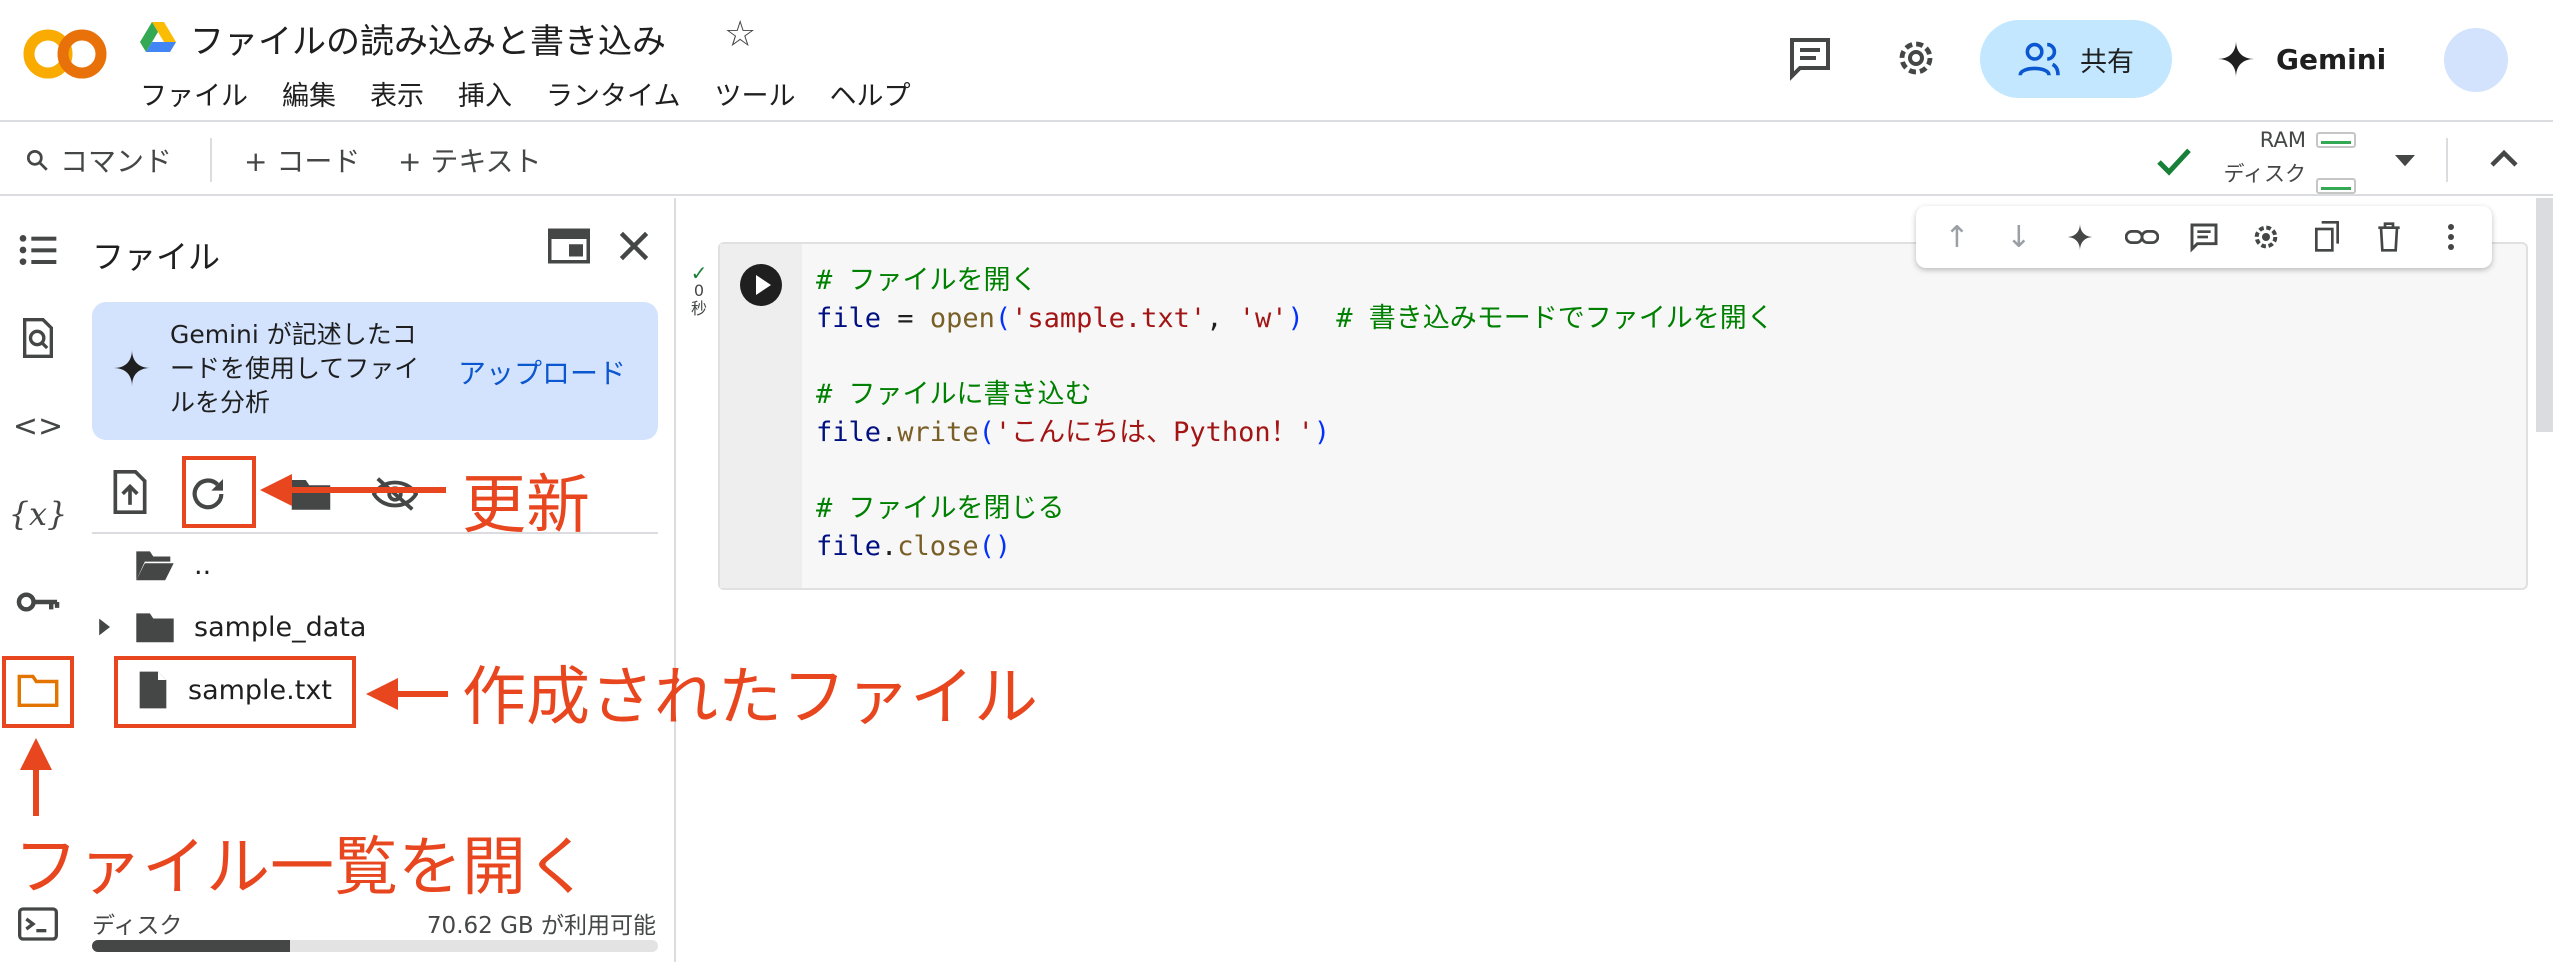 The image size is (2553, 962). What do you see at coordinates (761, 285) in the screenshot?
I see `run-cell-button` at bounding box center [761, 285].